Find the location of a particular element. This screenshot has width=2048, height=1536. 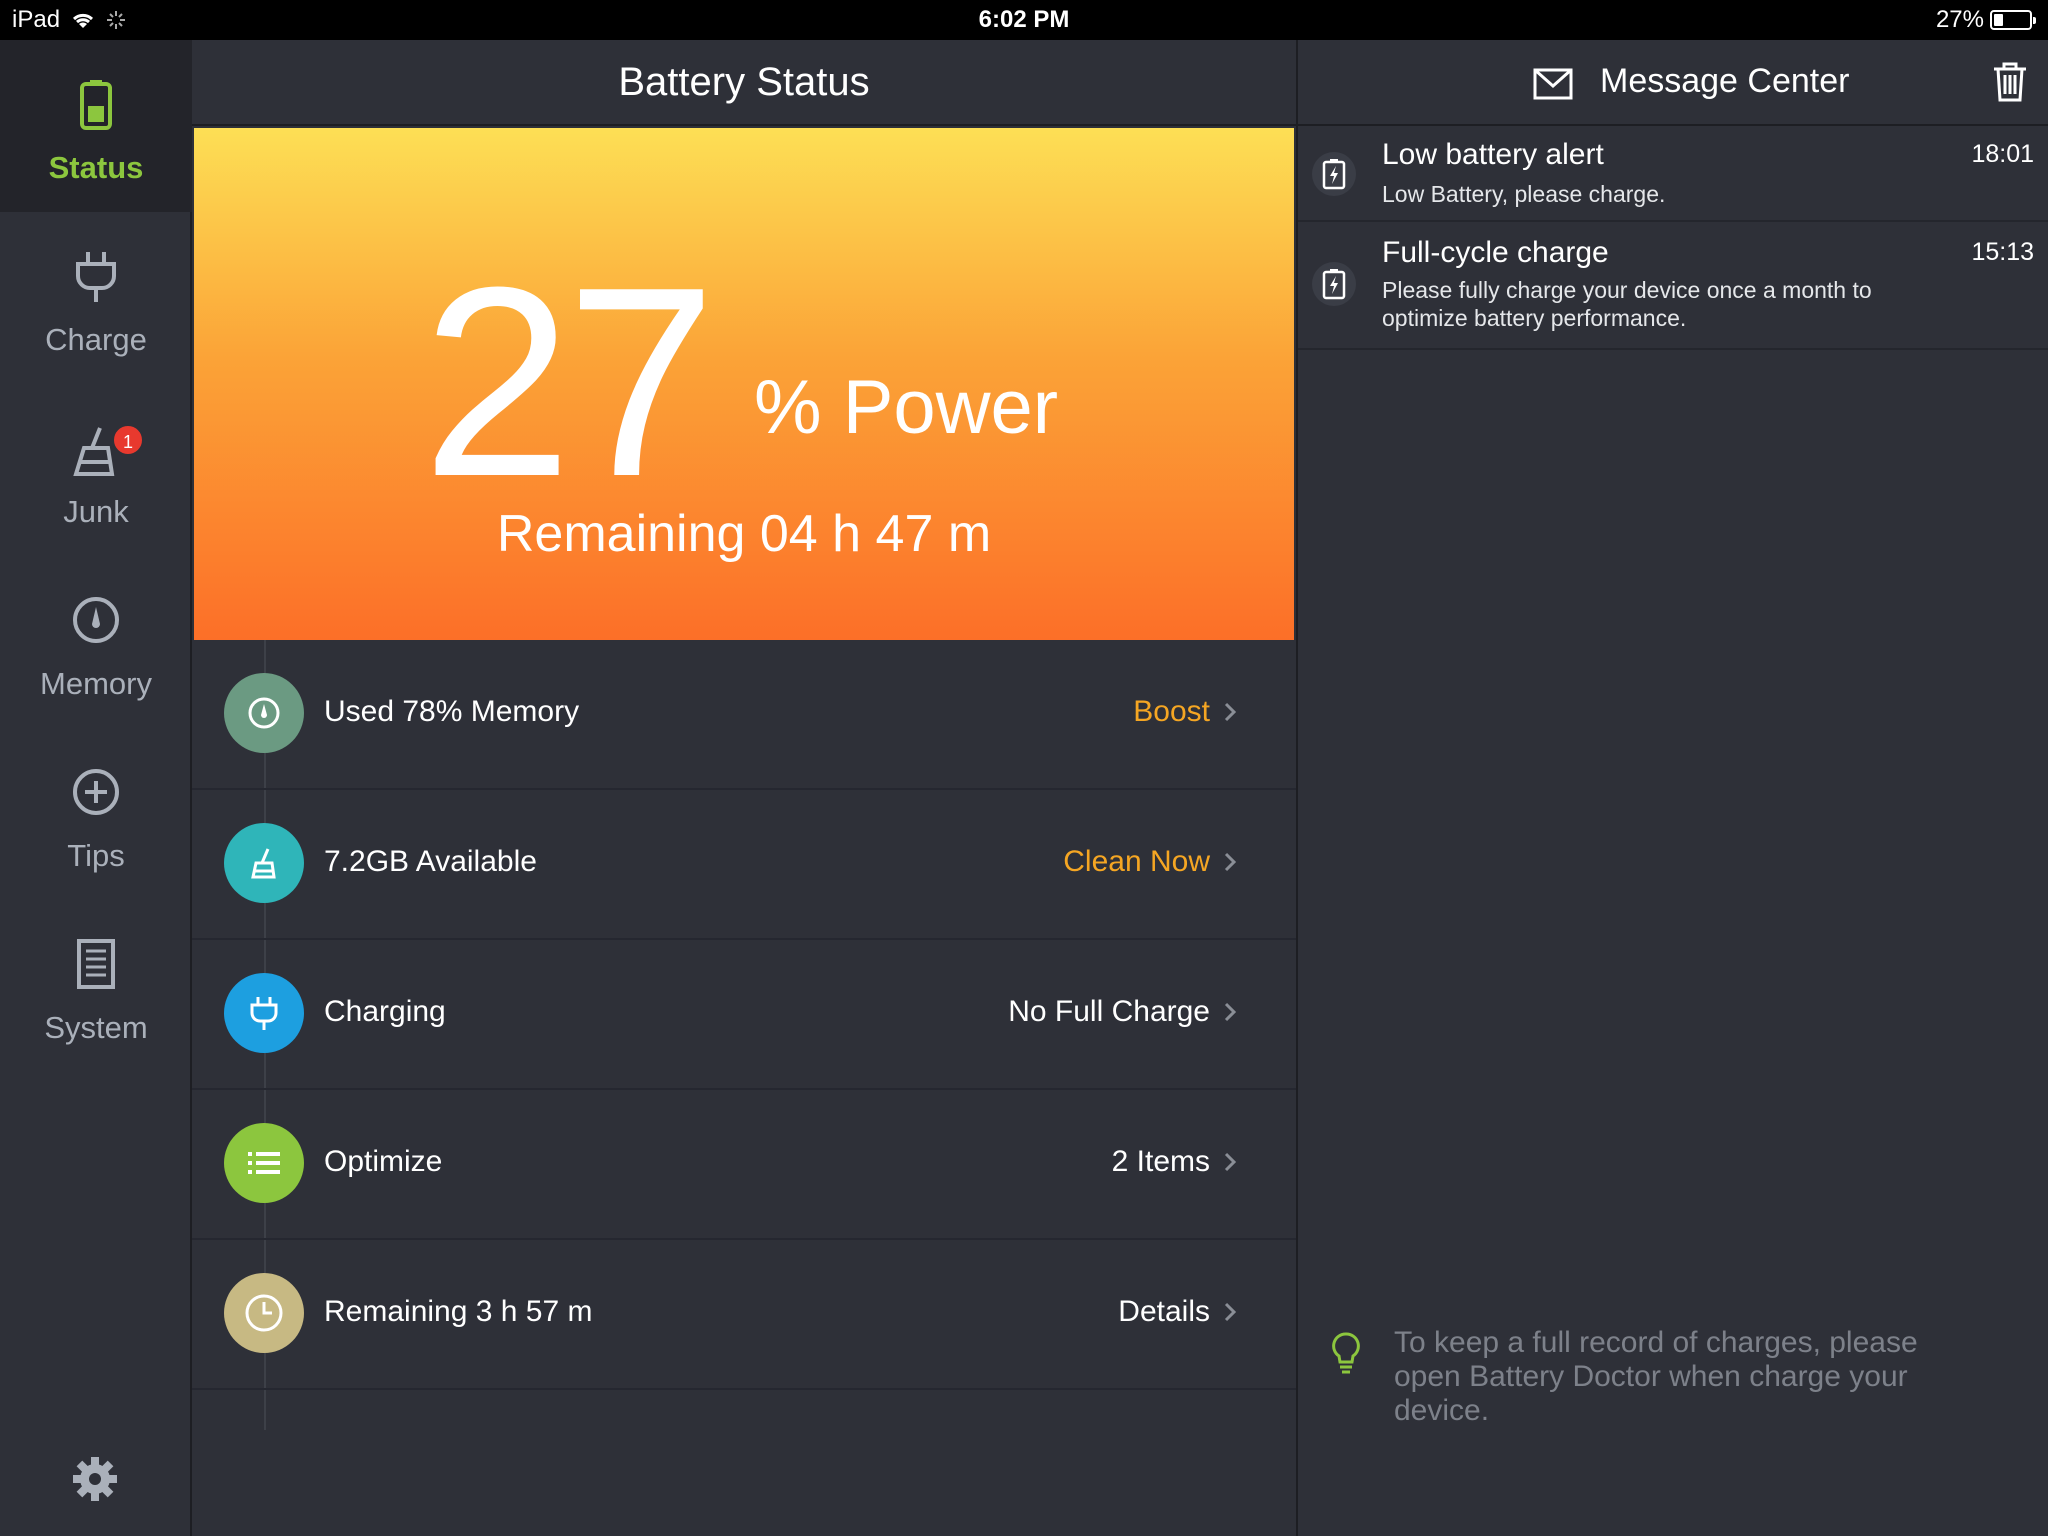

document-icon is located at coordinates (96, 964).